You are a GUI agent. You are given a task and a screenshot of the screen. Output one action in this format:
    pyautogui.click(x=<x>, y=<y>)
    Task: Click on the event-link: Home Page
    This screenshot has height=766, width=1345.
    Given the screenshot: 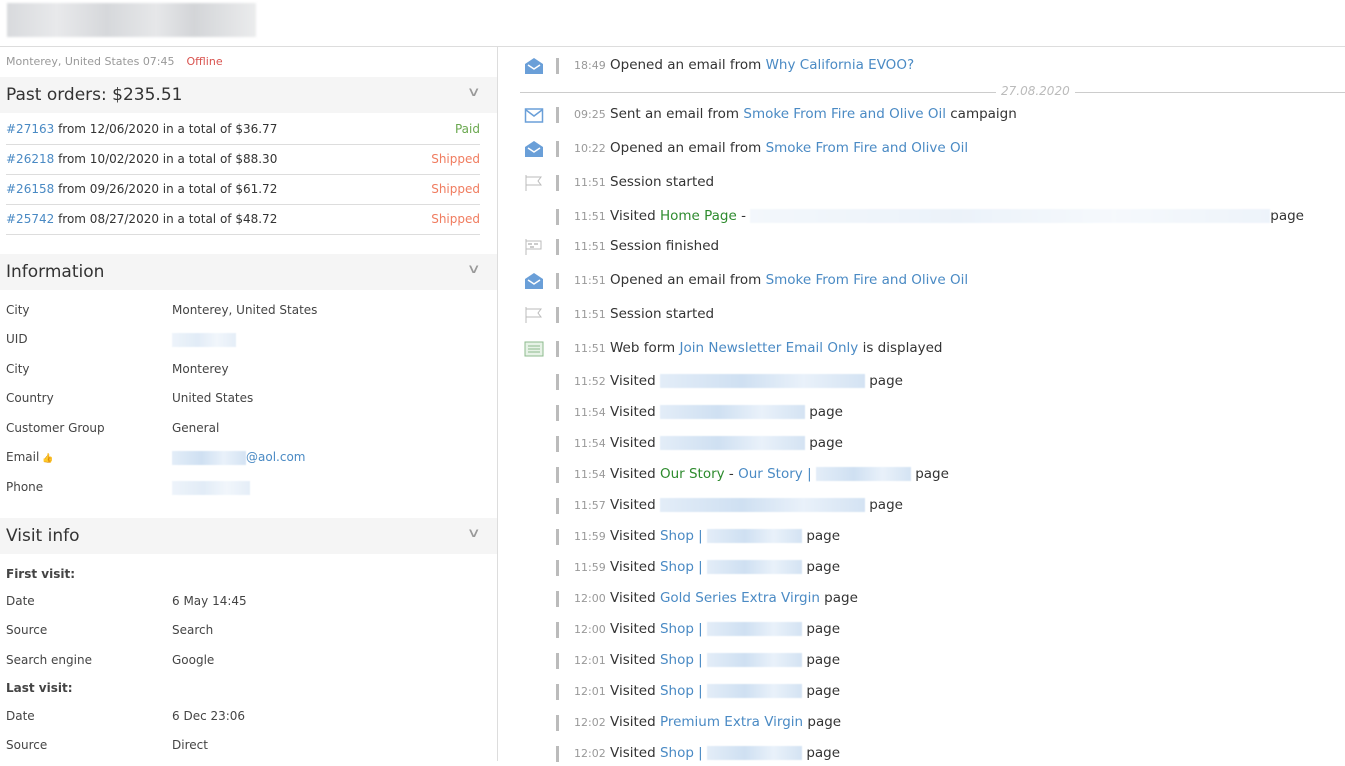 What is the action you would take?
    pyautogui.click(x=698, y=216)
    